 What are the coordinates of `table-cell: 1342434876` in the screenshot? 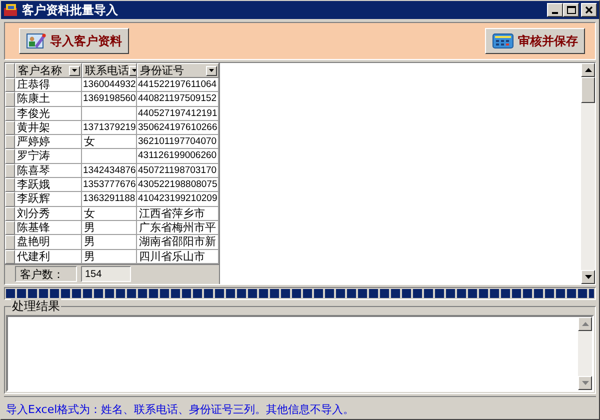 It's located at (109, 171).